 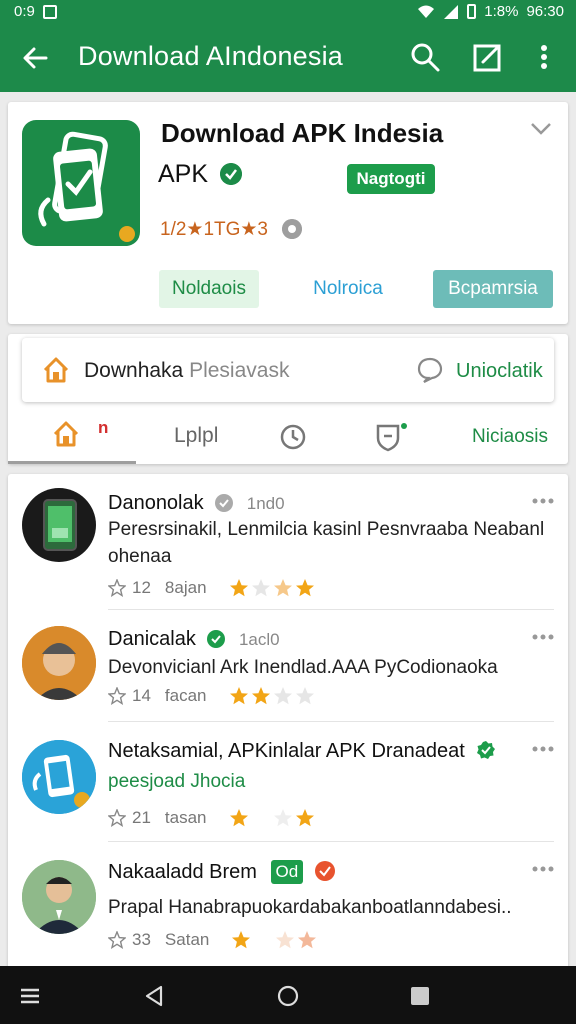 What do you see at coordinates (499, 371) in the screenshot?
I see `search-action-link: Unioclatik` at bounding box center [499, 371].